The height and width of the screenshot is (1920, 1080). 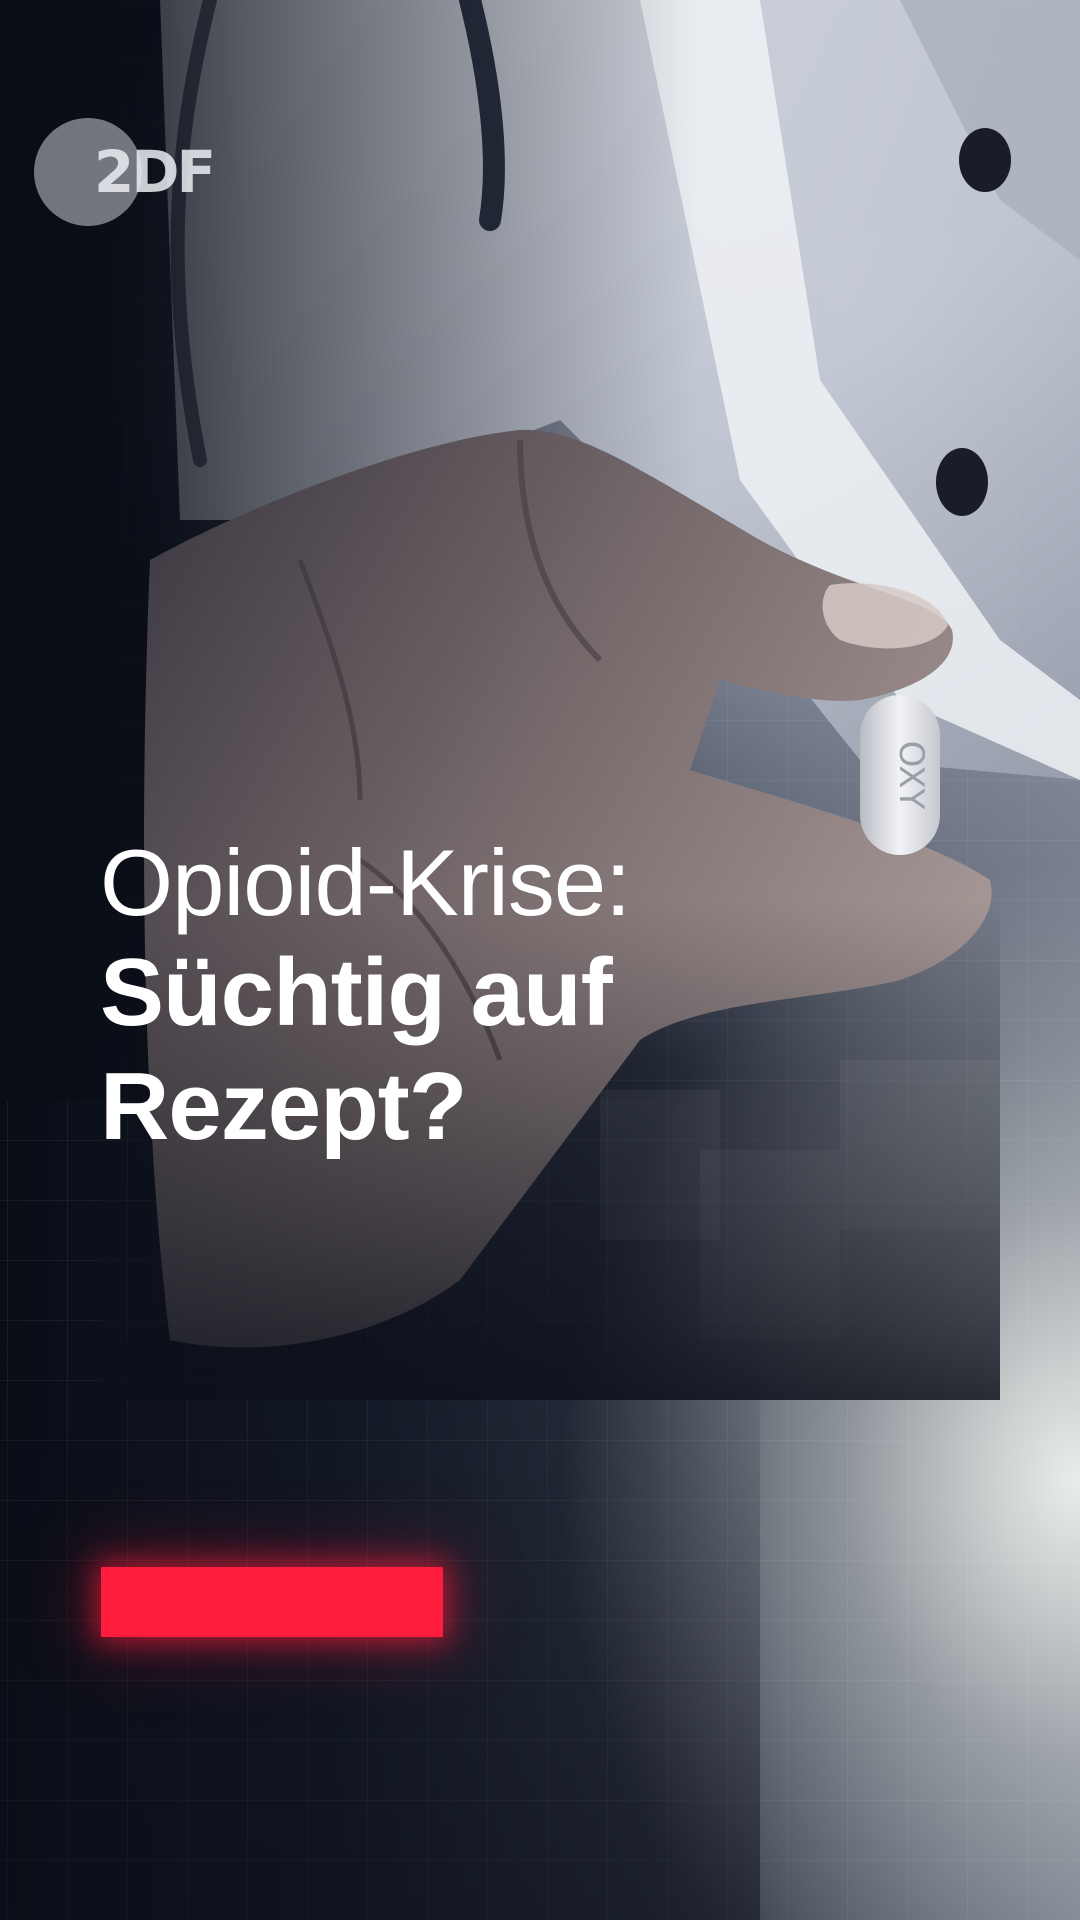 I want to click on logo-text: 2DF, so click(x=155, y=172).